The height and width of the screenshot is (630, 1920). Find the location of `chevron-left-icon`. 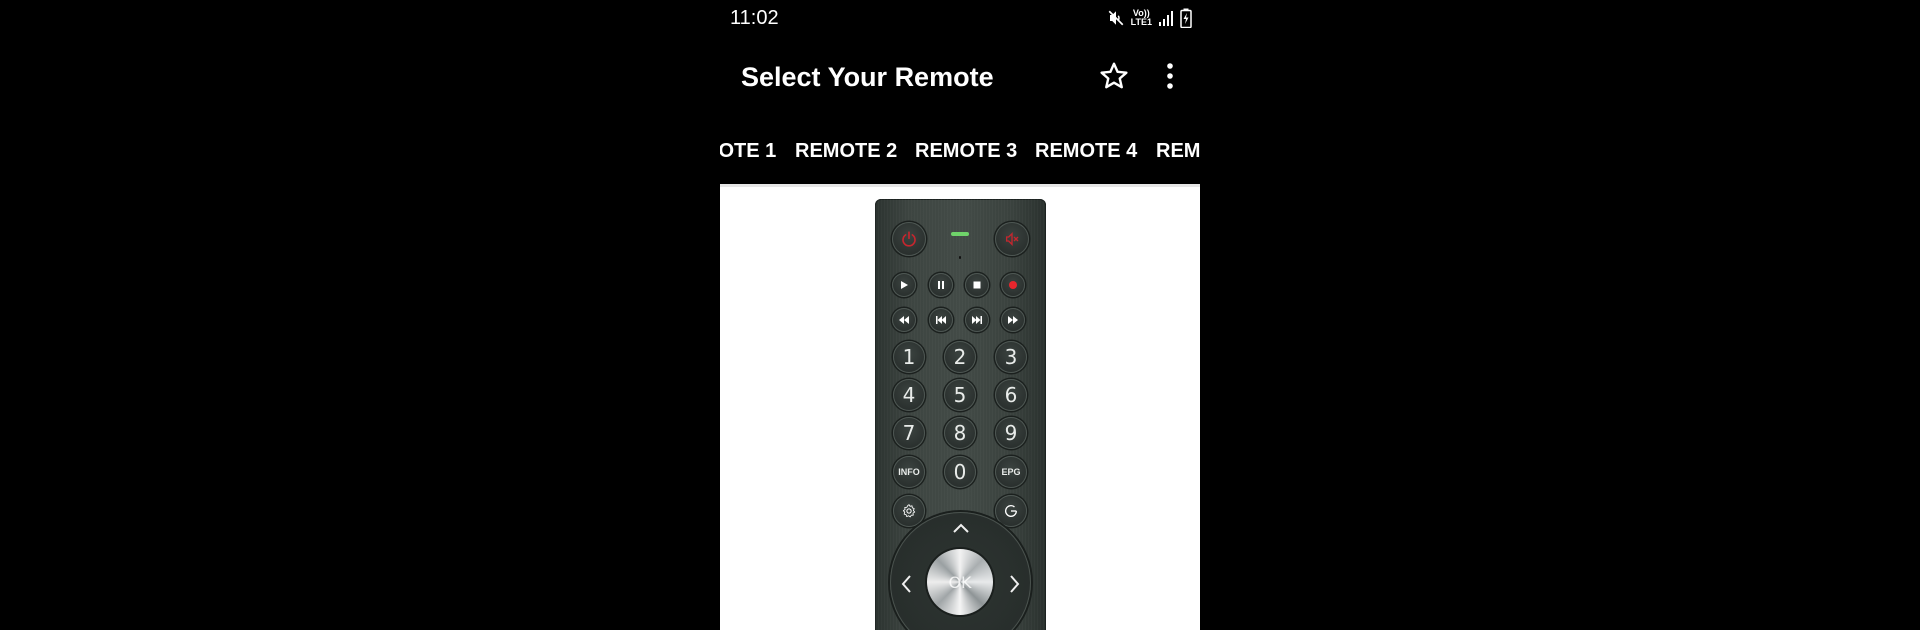

chevron-left-icon is located at coordinates (906, 584).